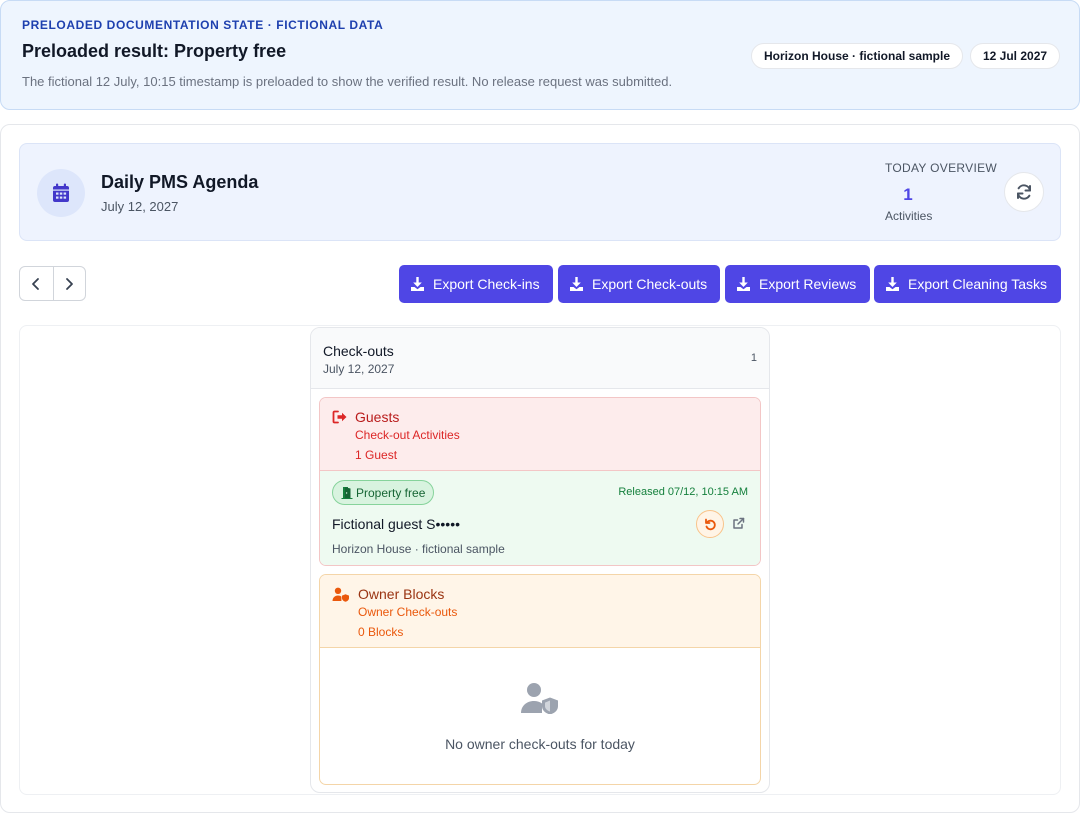 Image resolution: width=1080 pixels, height=813 pixels. I want to click on chevron-right-icon, so click(70, 283).